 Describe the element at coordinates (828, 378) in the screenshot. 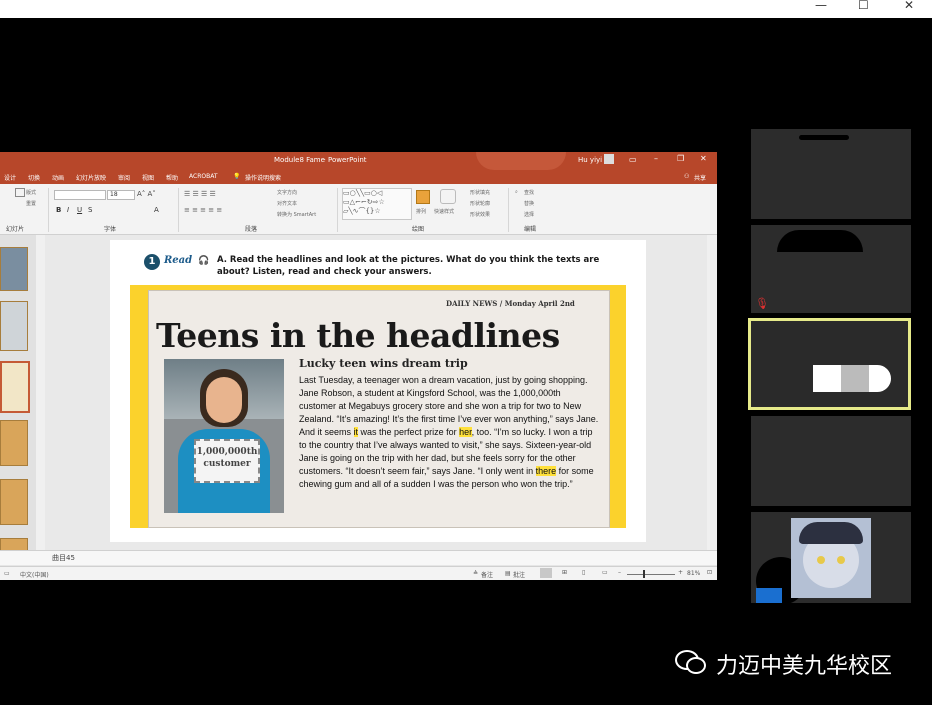

I see `participant-blur-block` at that location.